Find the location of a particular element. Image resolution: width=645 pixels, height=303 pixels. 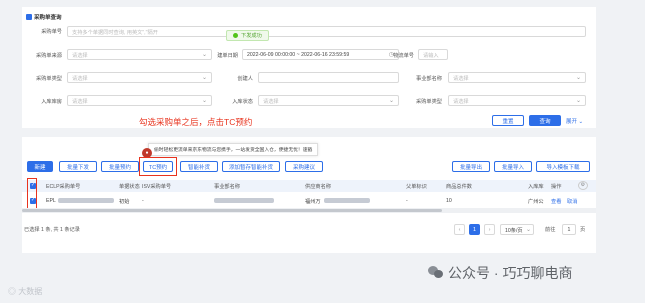

redacted-dept is located at coordinates (244, 200).